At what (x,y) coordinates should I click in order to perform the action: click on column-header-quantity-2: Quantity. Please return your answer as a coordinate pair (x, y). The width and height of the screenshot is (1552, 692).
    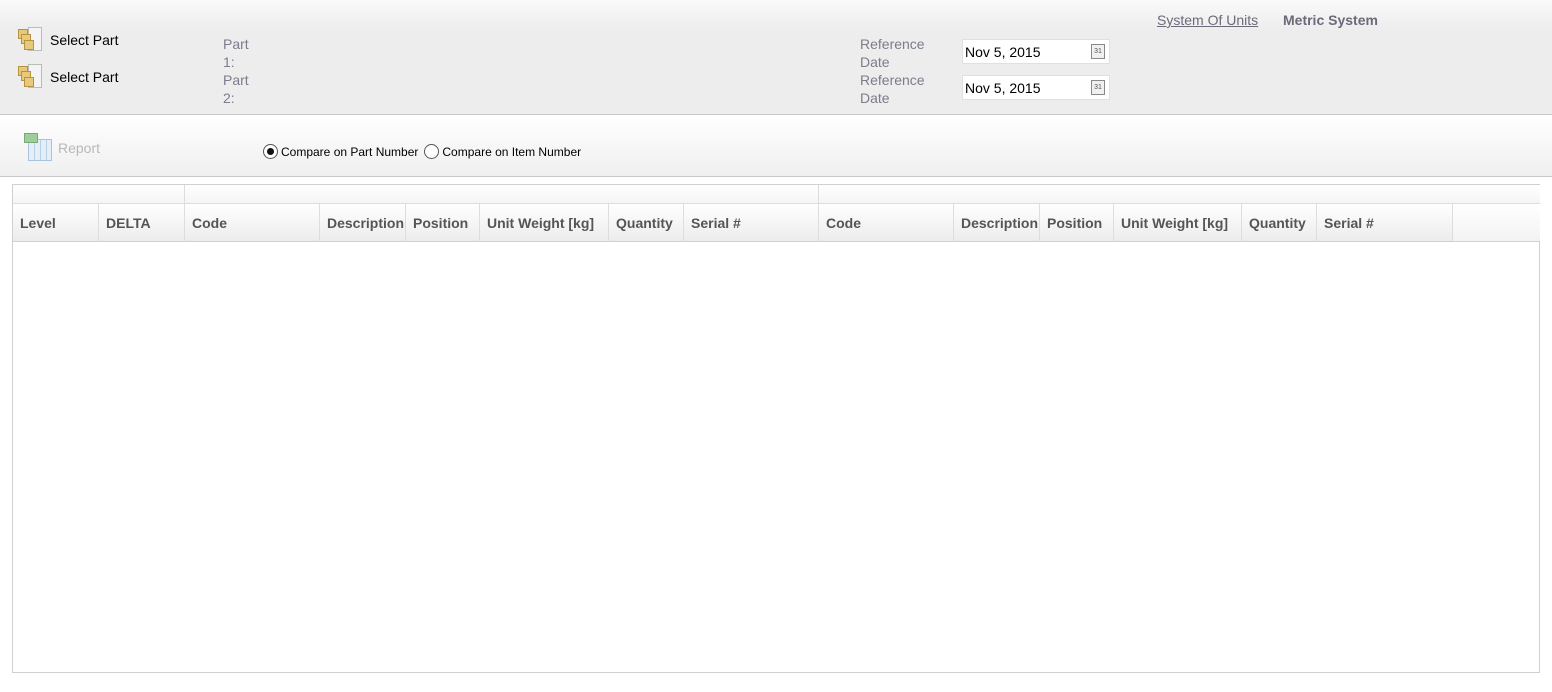
    Looking at the image, I should click on (1279, 223).